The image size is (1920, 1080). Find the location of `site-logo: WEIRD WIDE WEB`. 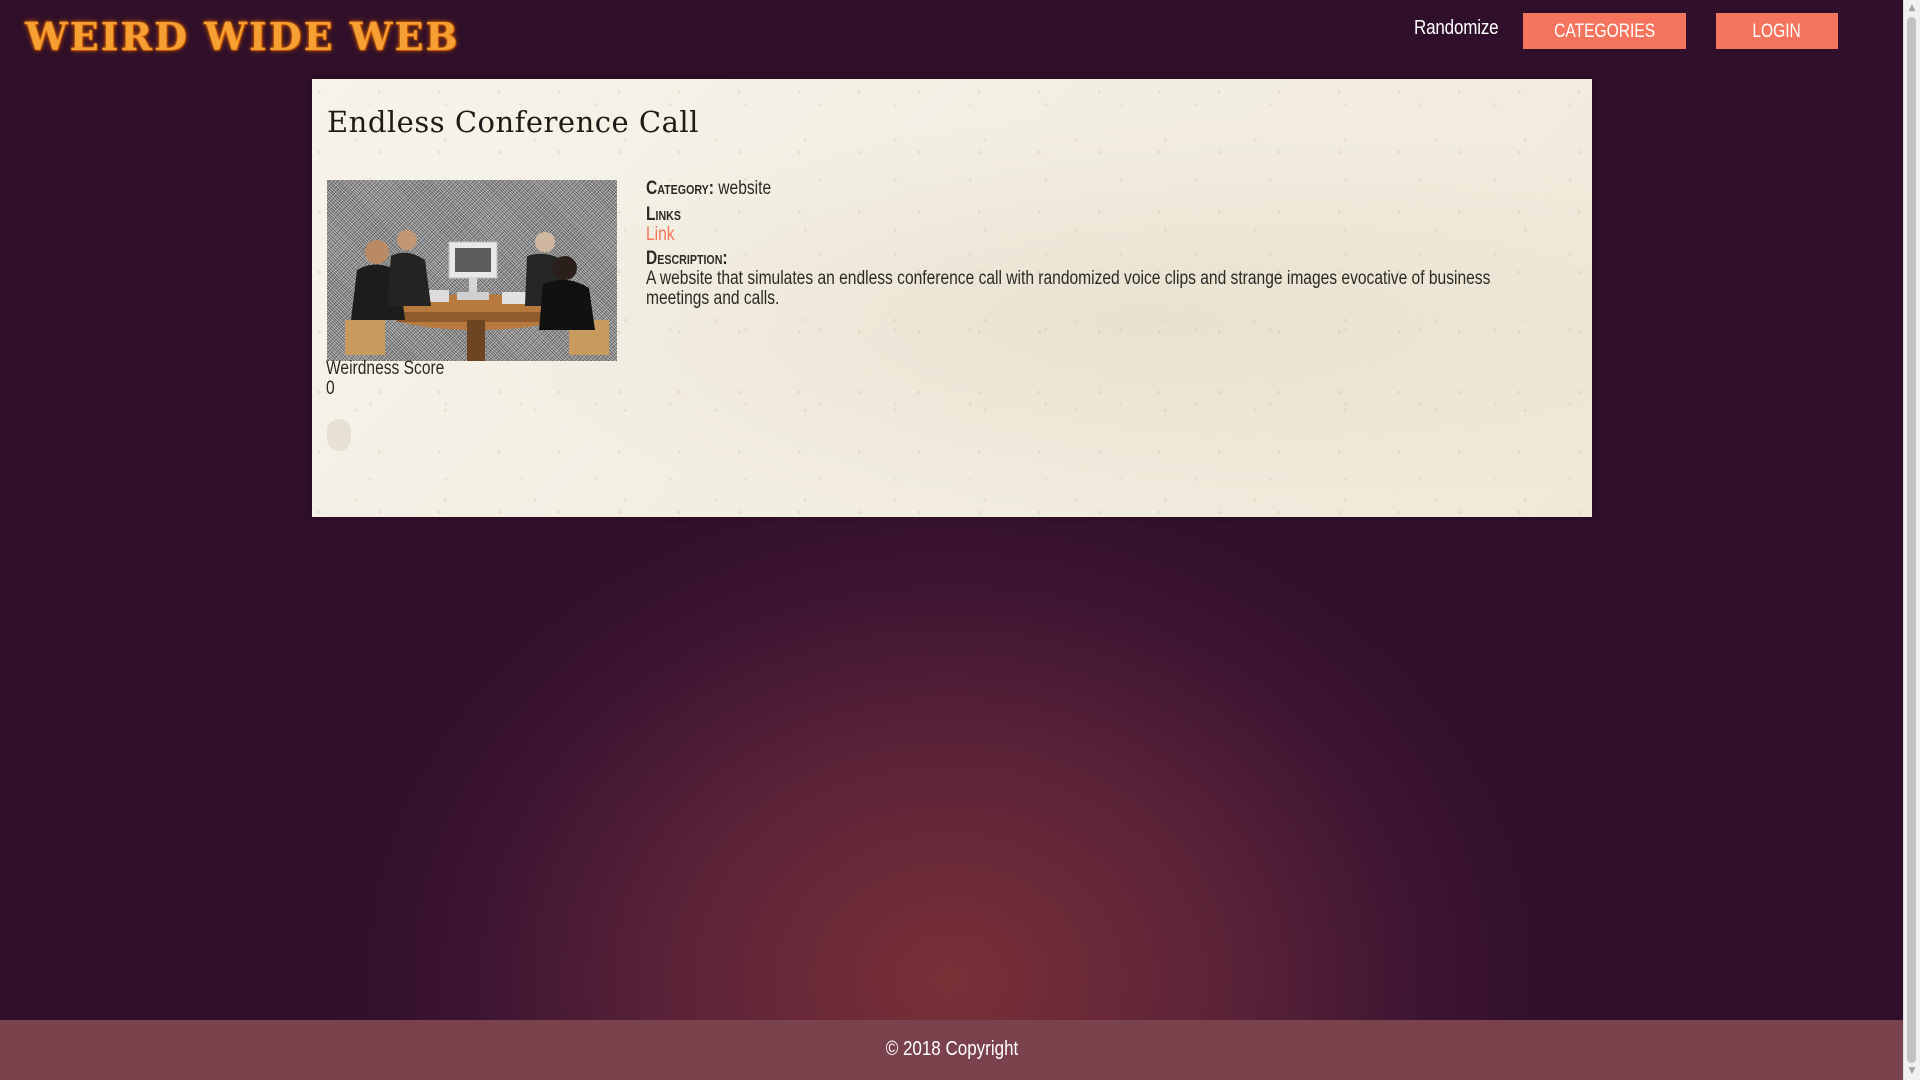

site-logo: WEIRD WIDE WEB is located at coordinates (242, 36).